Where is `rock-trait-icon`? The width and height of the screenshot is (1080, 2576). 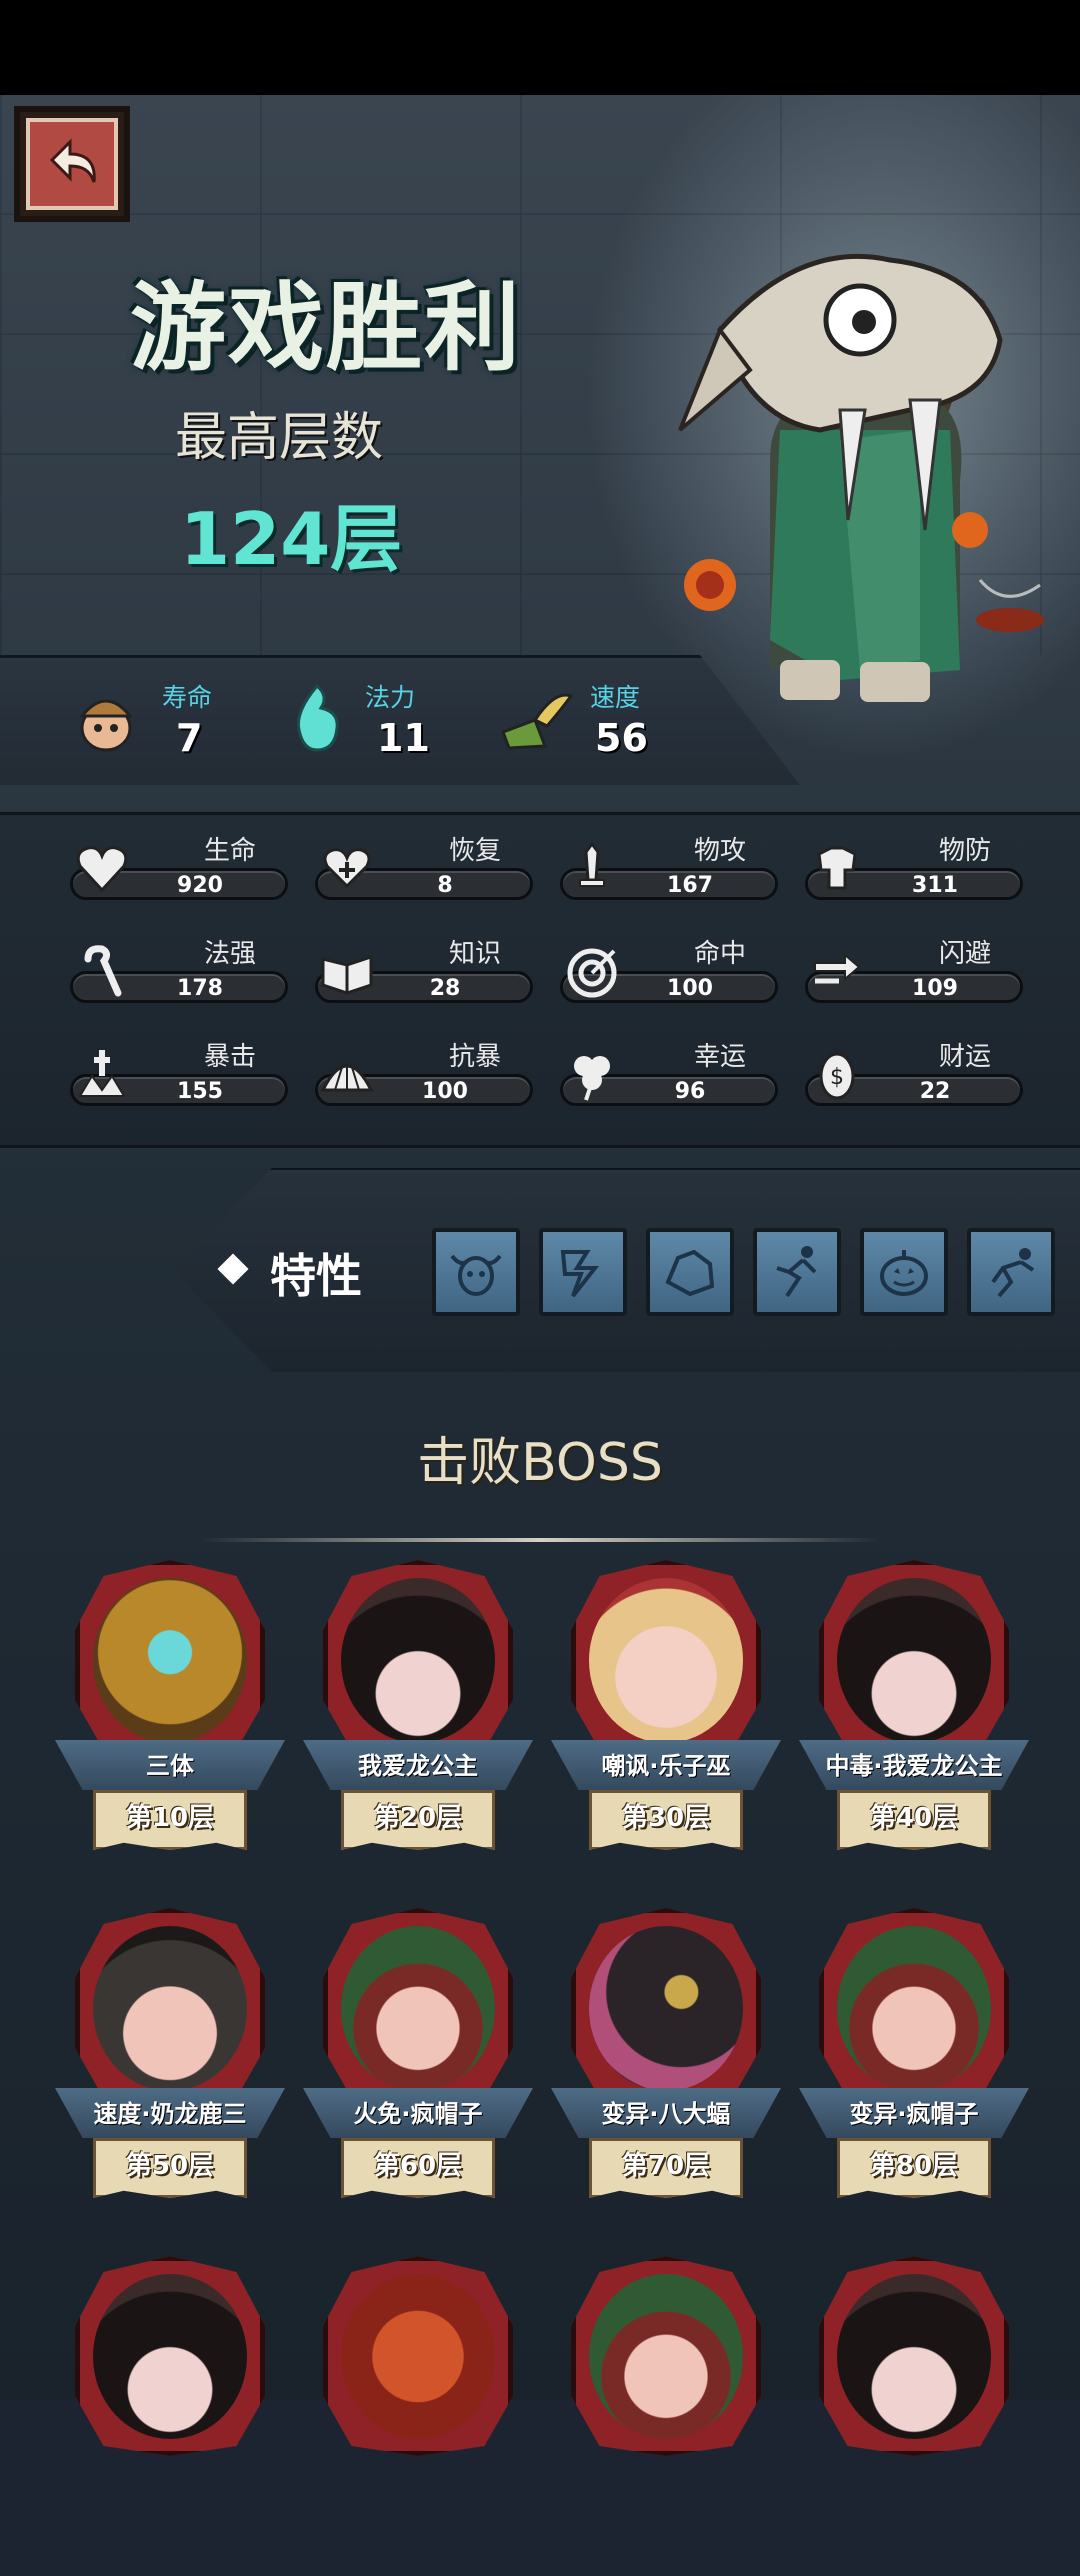 rock-trait-icon is located at coordinates (690, 1273).